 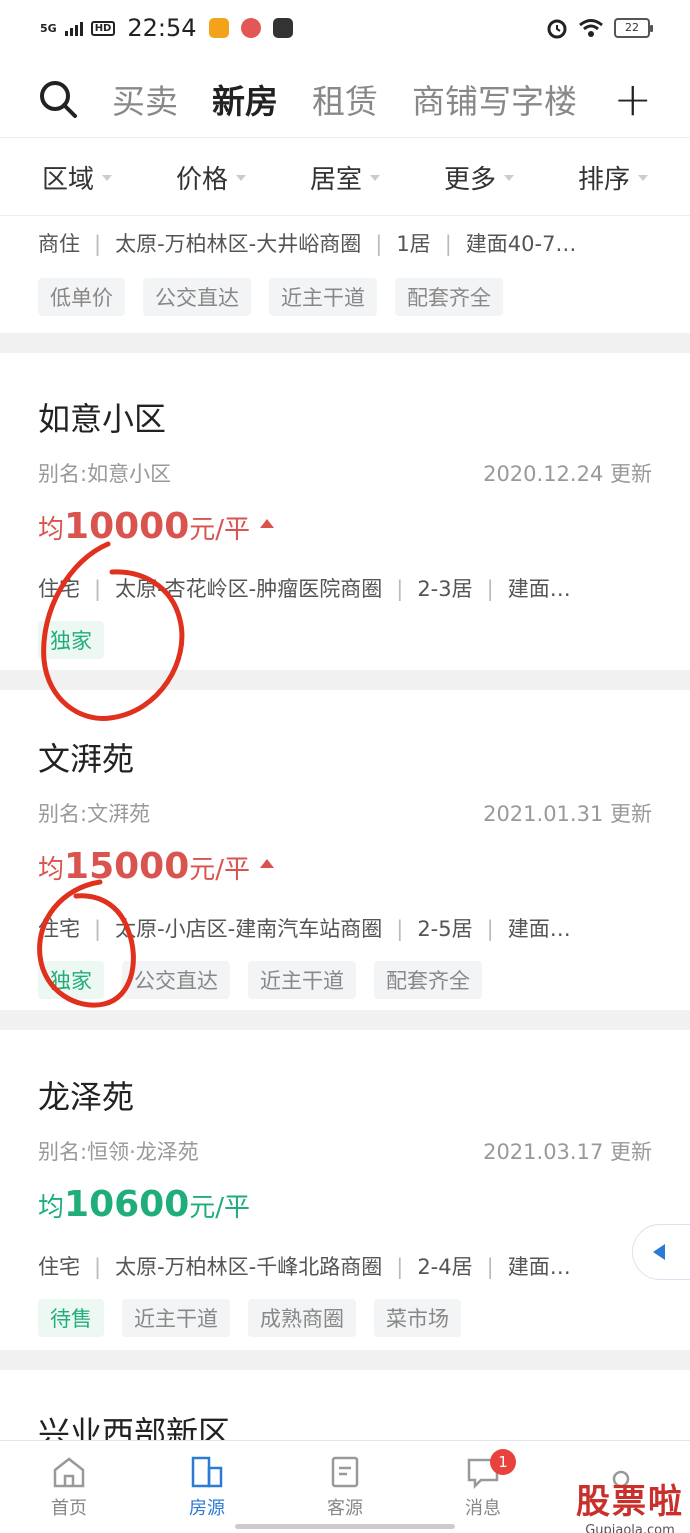 I want to click on wifi-icon, so click(x=591, y=28).